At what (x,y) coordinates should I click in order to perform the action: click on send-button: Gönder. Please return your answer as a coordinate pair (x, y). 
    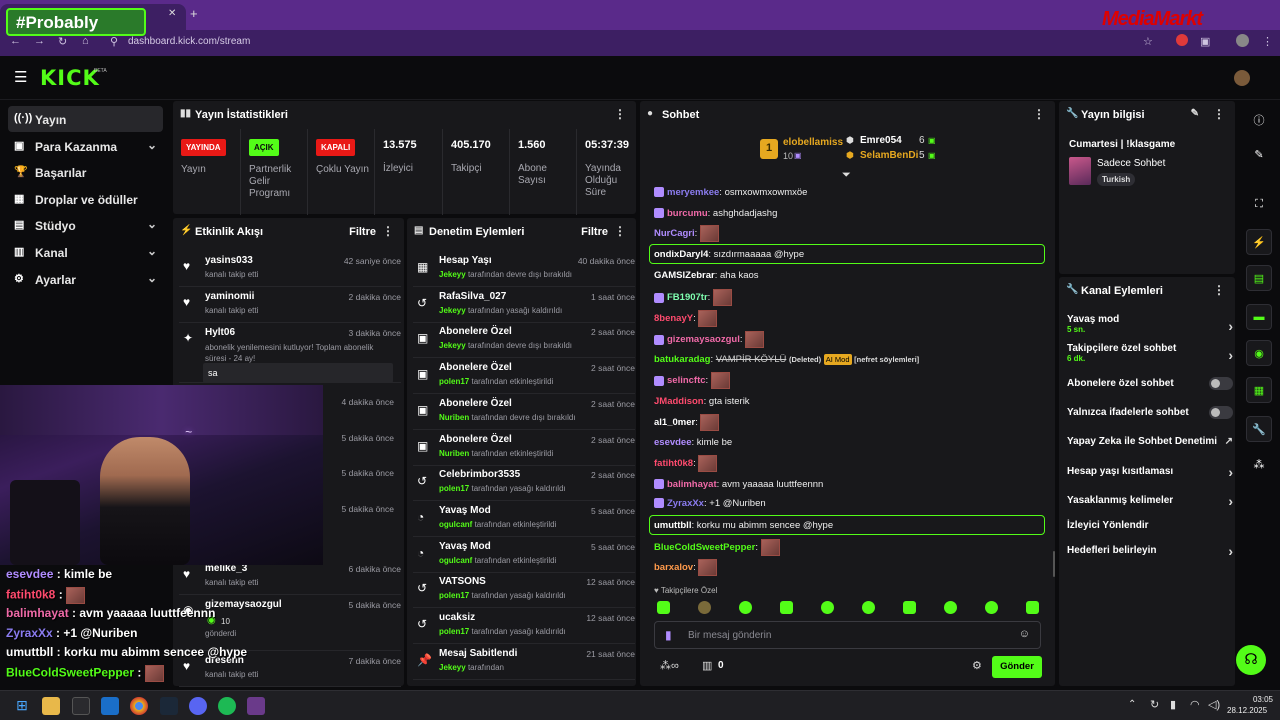
    Looking at the image, I should click on (1017, 667).